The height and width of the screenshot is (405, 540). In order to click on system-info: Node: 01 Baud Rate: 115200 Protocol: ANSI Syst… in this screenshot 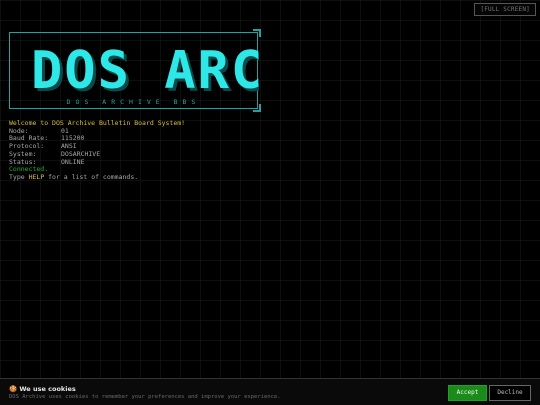, I will do `click(97, 147)`.